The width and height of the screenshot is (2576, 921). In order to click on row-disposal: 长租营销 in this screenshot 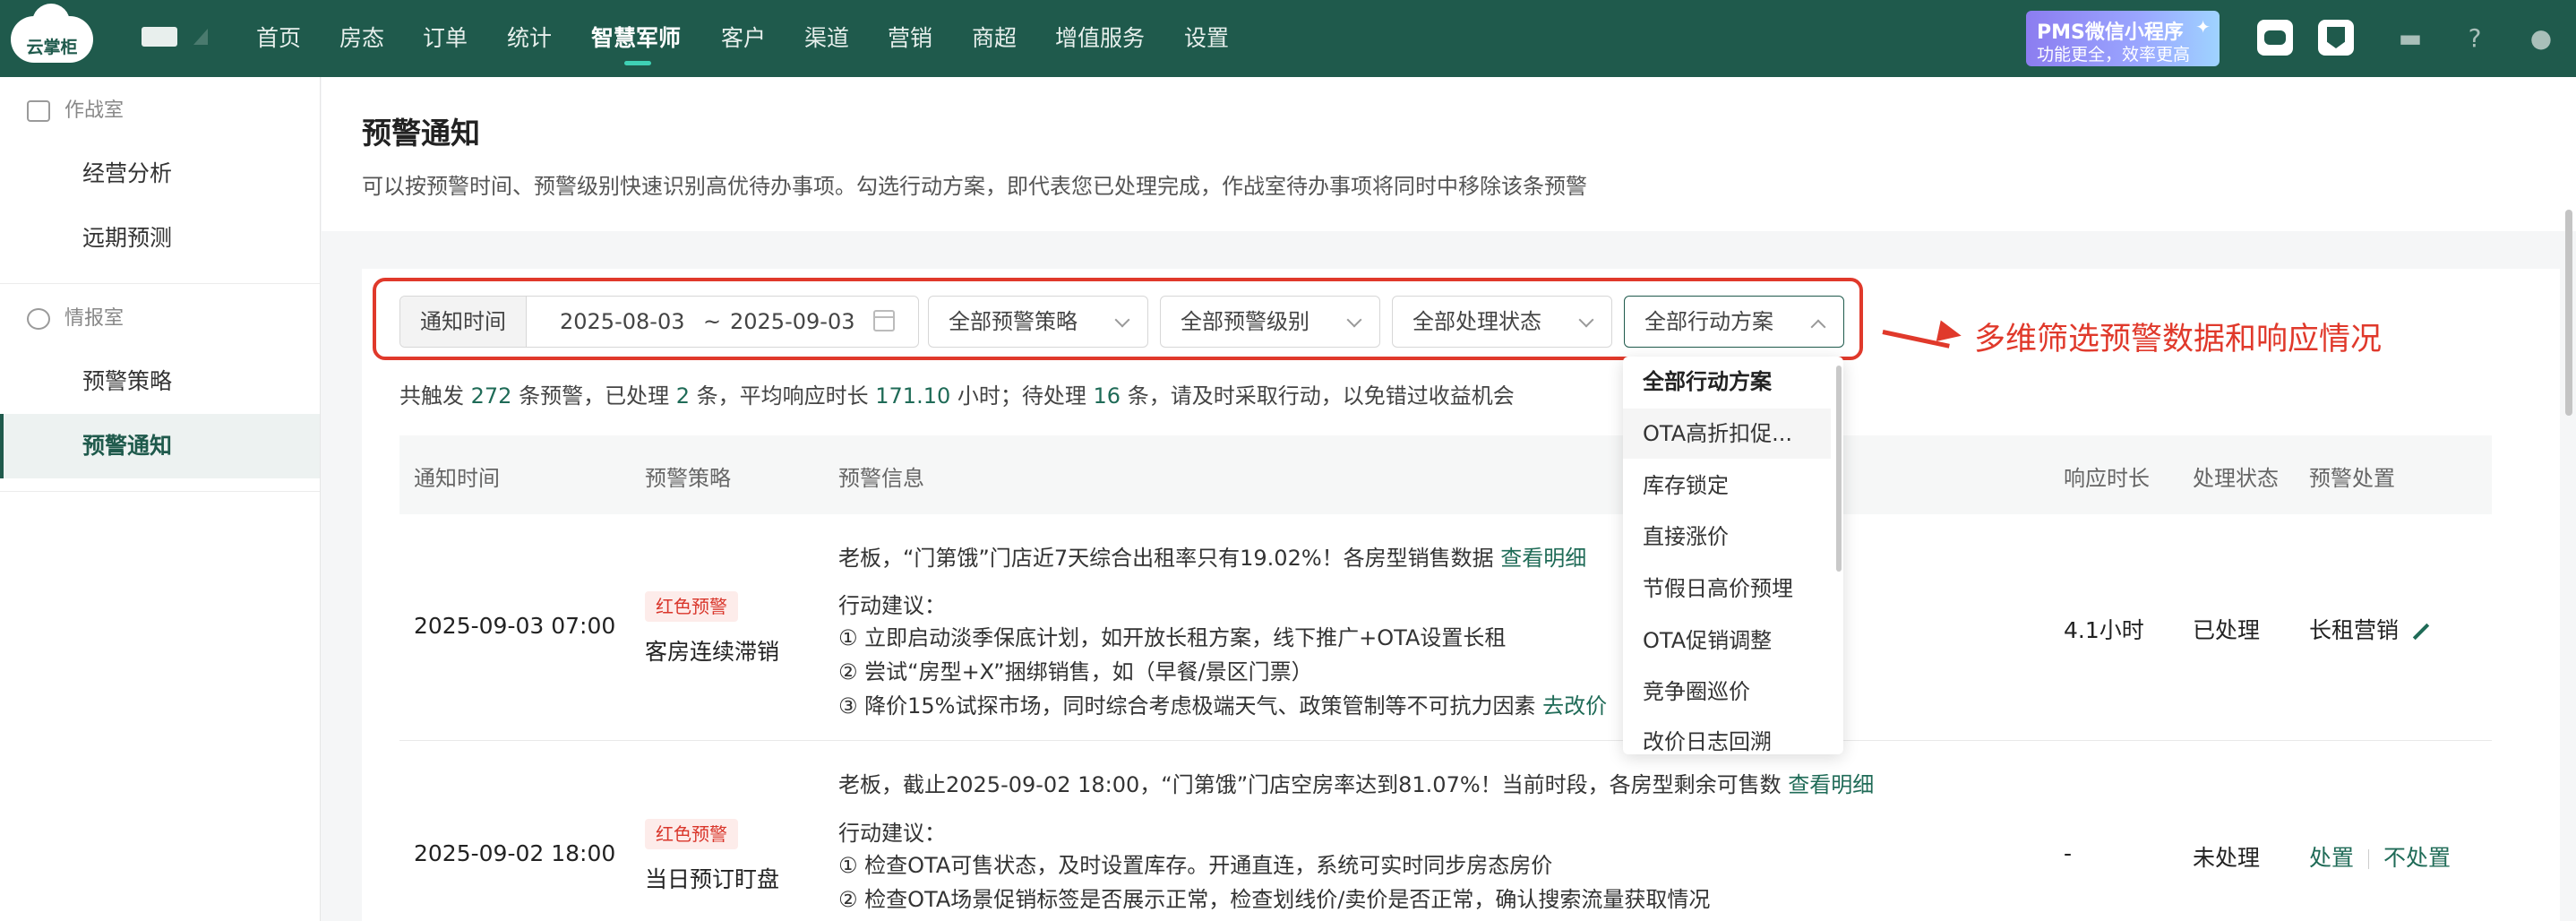, I will do `click(2370, 629)`.